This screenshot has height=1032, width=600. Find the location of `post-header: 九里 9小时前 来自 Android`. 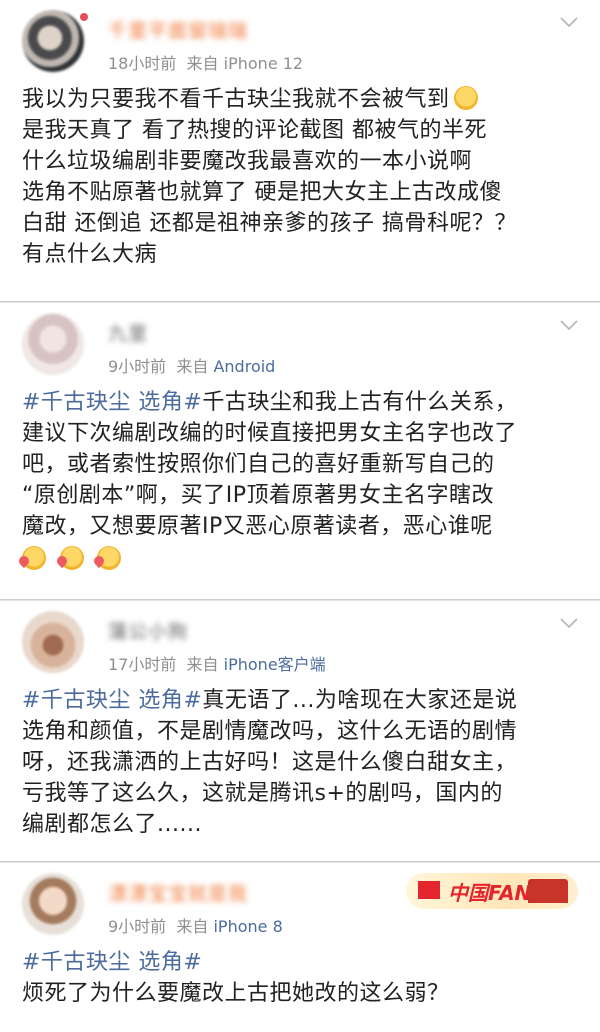

post-header: 九里 9小时前 来自 Android is located at coordinates (303, 350).